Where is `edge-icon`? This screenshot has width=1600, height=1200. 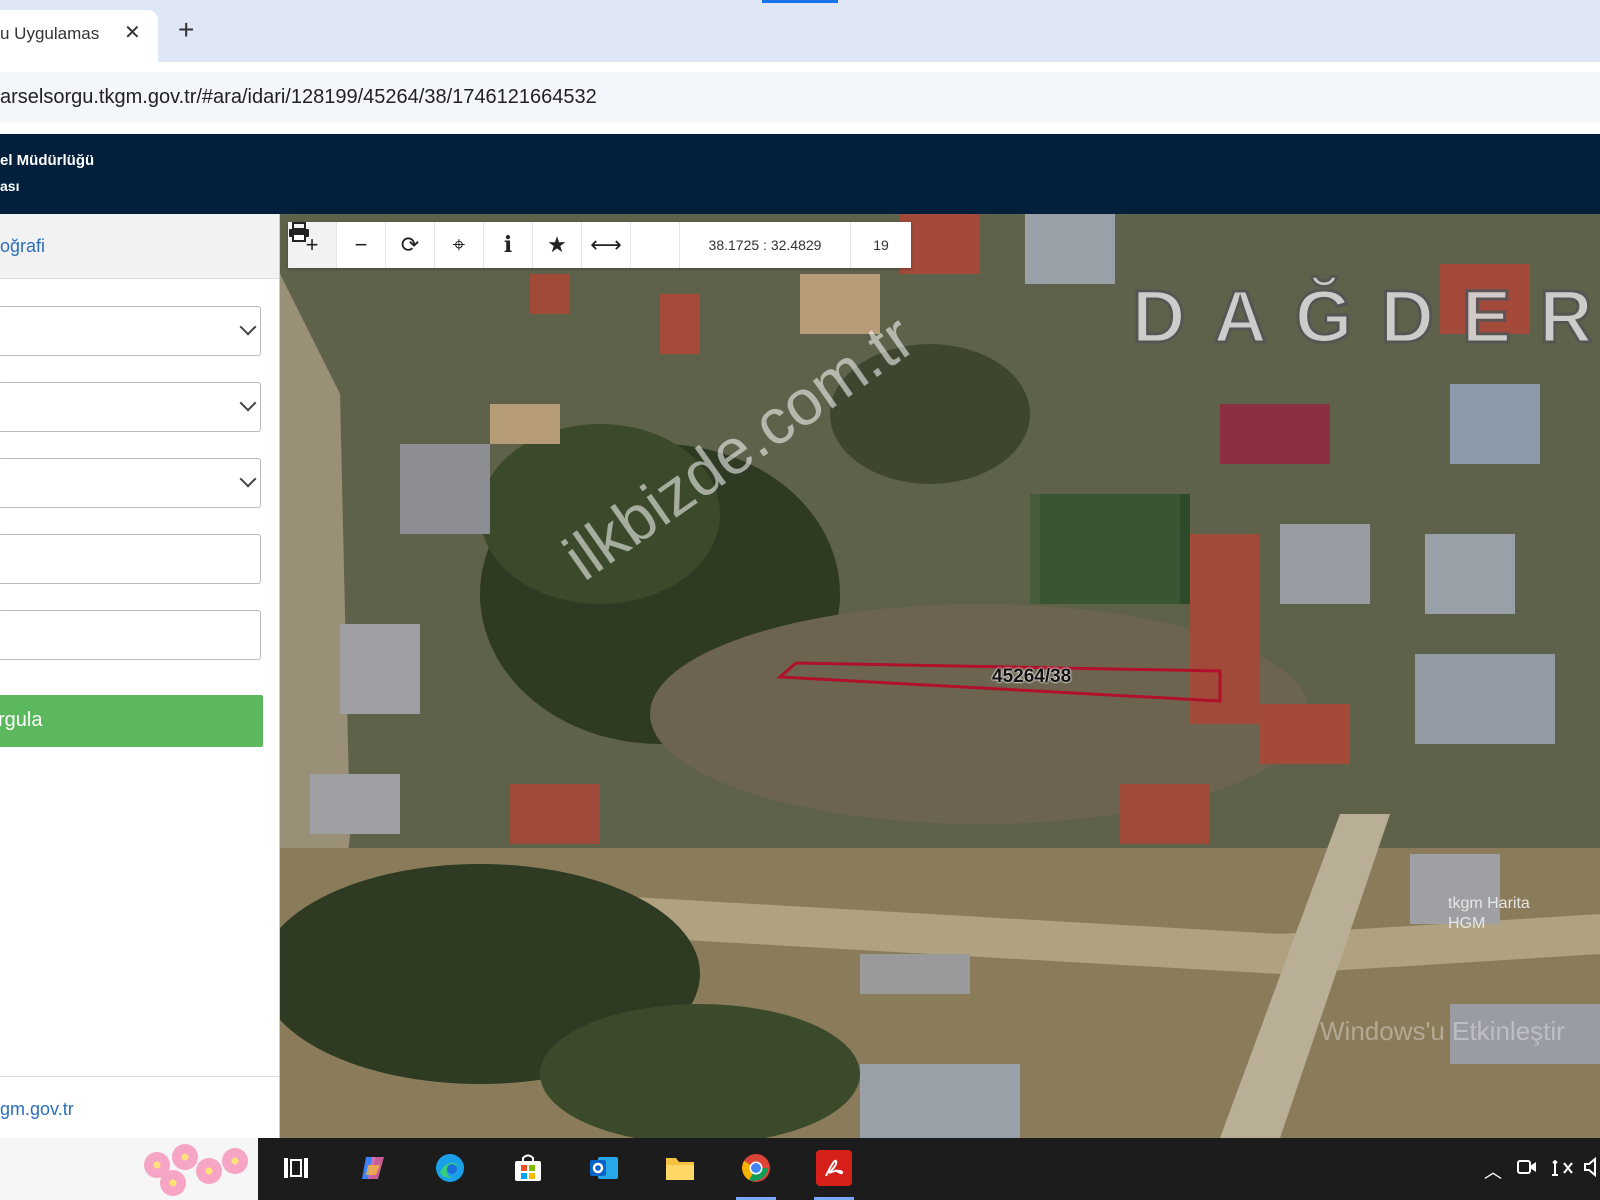 edge-icon is located at coordinates (450, 1168).